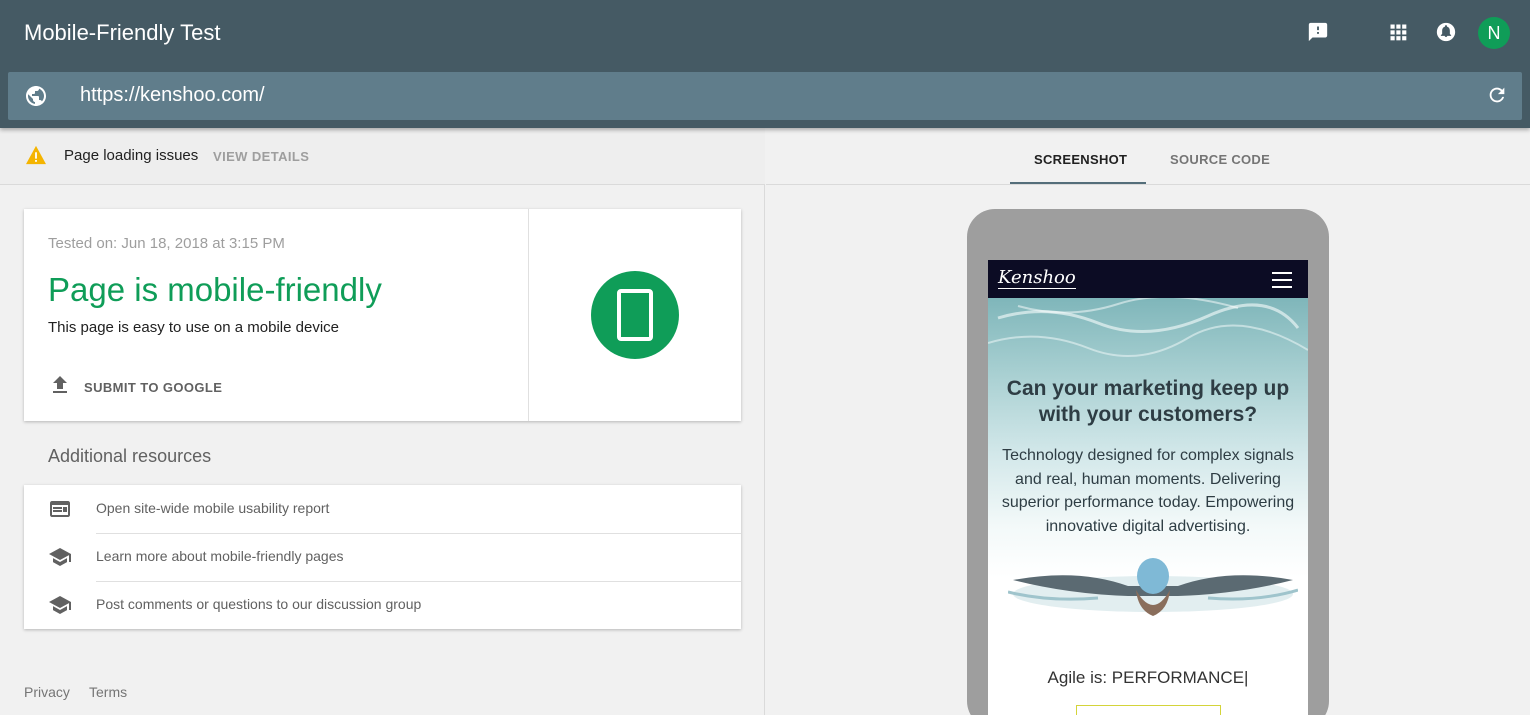  What do you see at coordinates (1080, 159) in the screenshot?
I see `tab-screenshot: SCREENSHOT` at bounding box center [1080, 159].